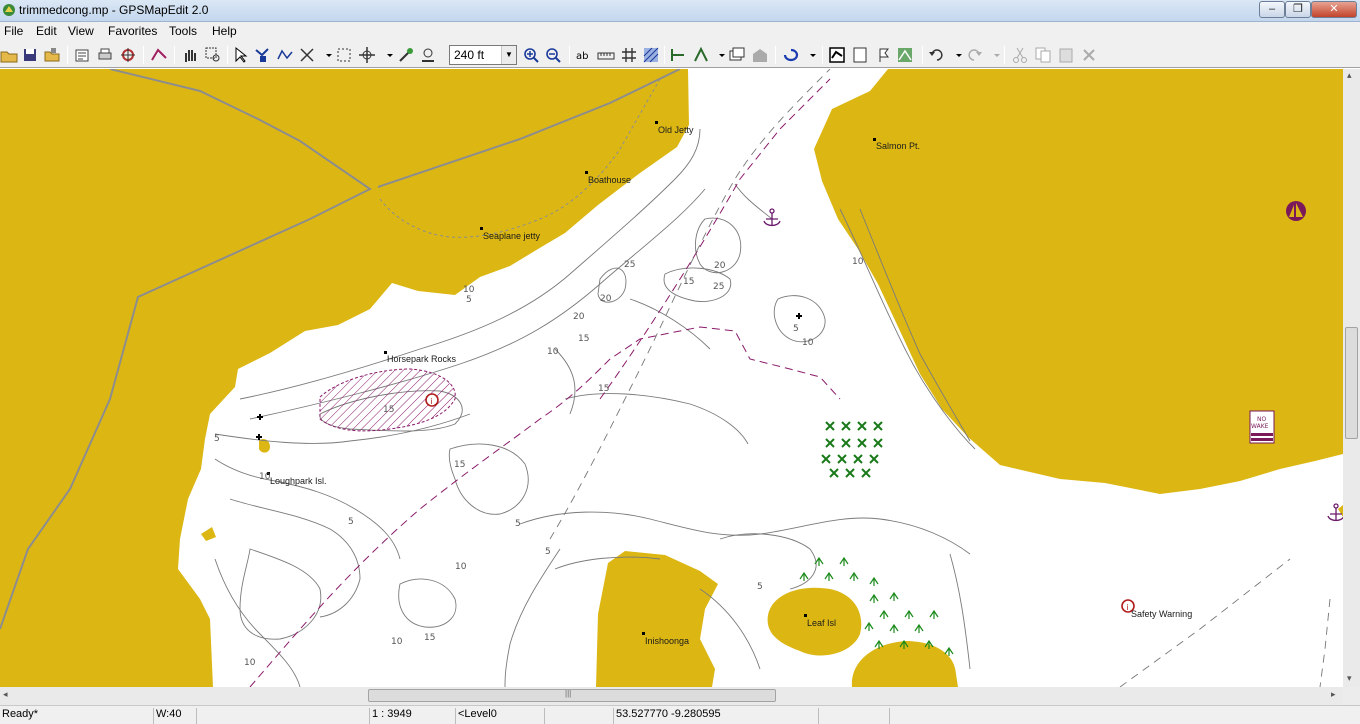 This screenshot has height=724, width=1360. I want to click on label-seaplane-jetty: Seaplane jetty, so click(511, 236).